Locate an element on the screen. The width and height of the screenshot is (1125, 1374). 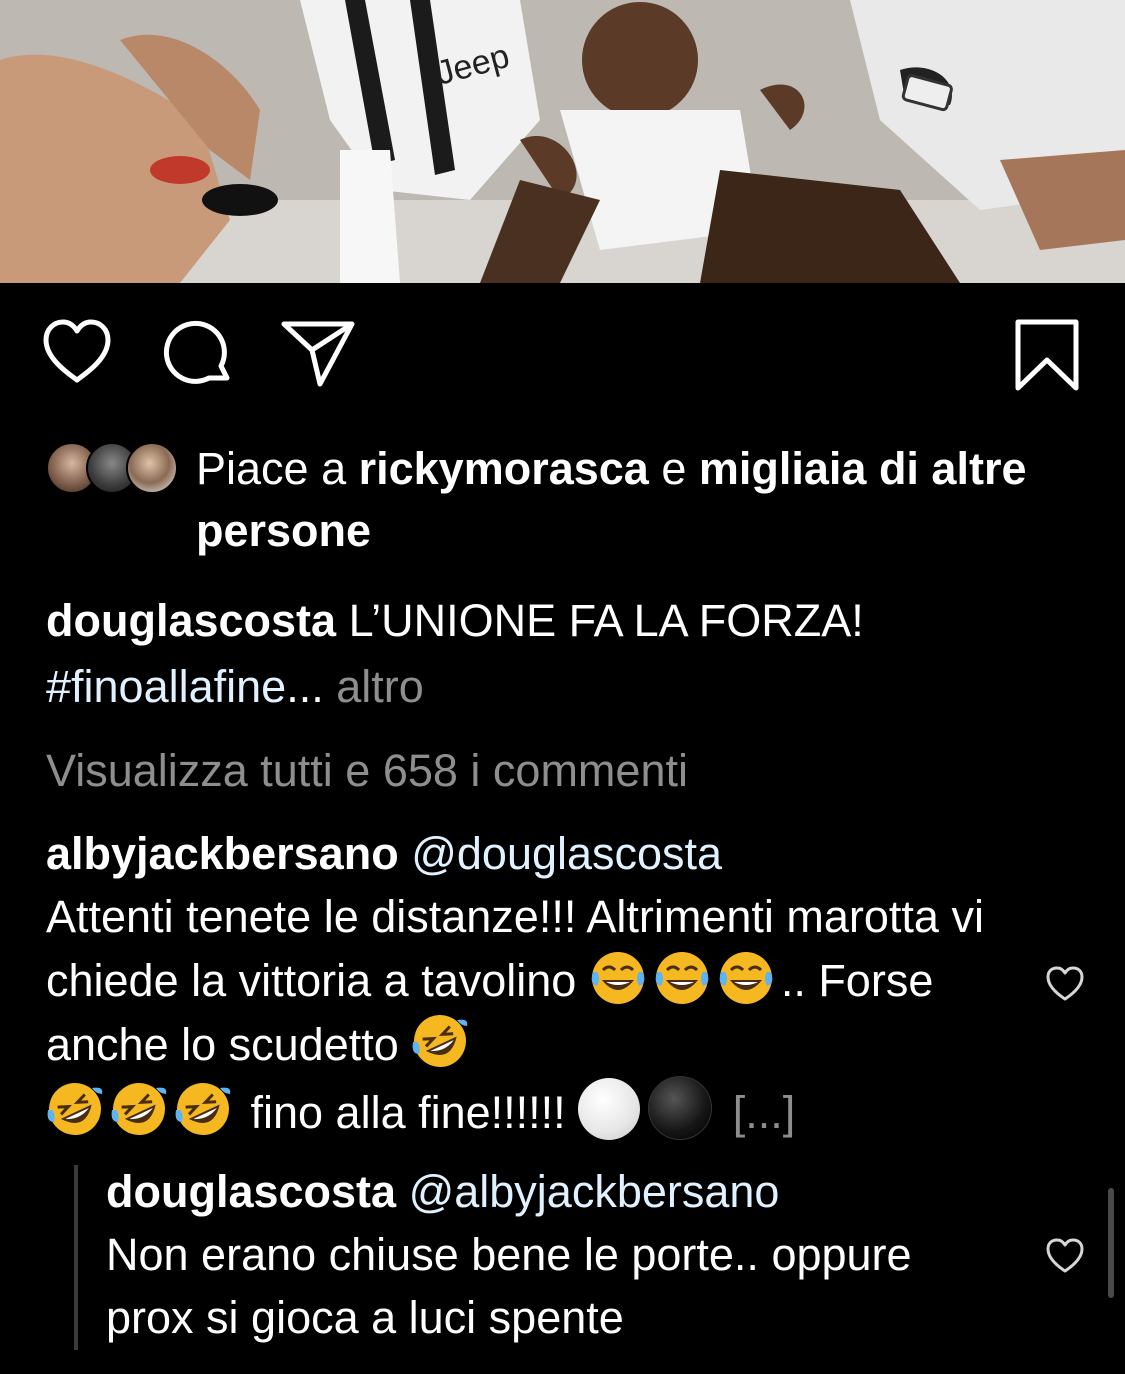
comment-username: albyjackbersano is located at coordinates (222, 853).